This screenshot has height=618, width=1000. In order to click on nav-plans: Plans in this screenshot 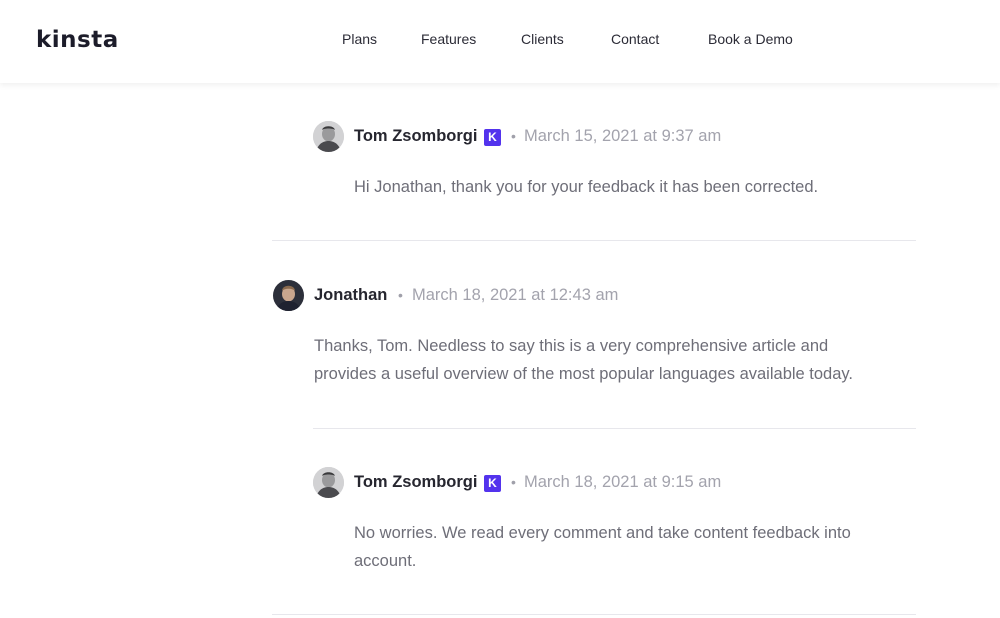, I will do `click(359, 39)`.